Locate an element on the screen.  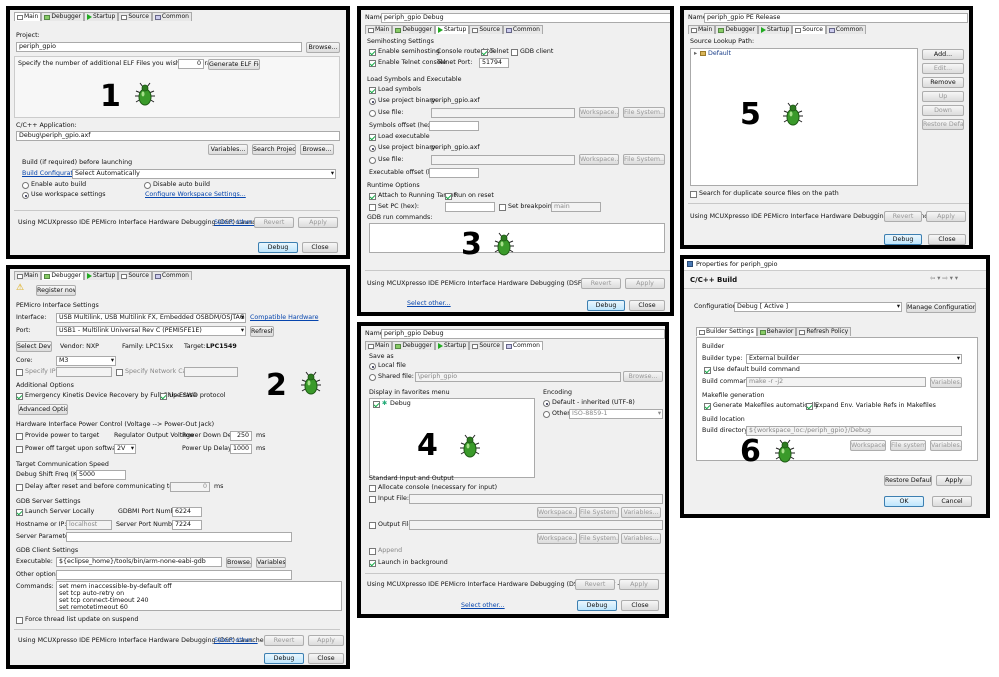
attach-checkbox is located at coordinates (372, 196).